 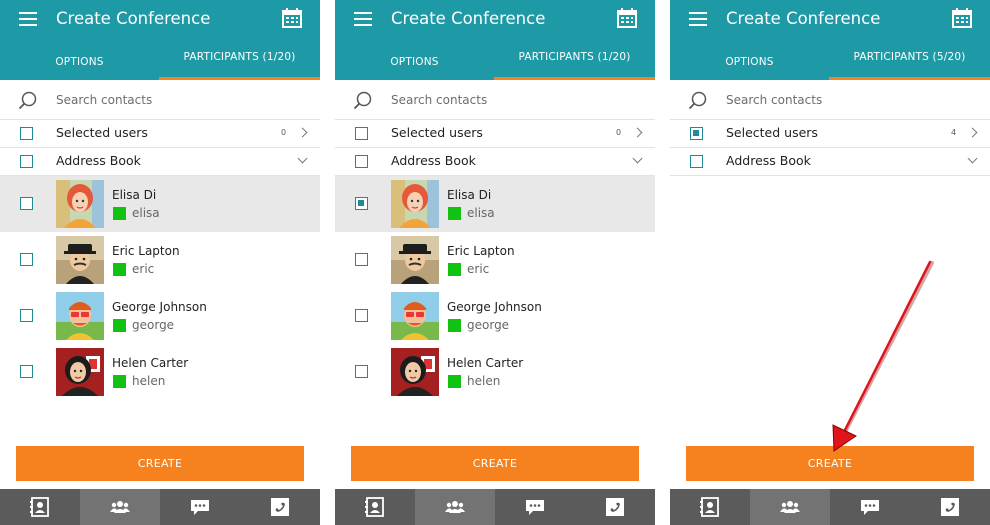 I want to click on annotation-arrow-icon, so click(x=883, y=356).